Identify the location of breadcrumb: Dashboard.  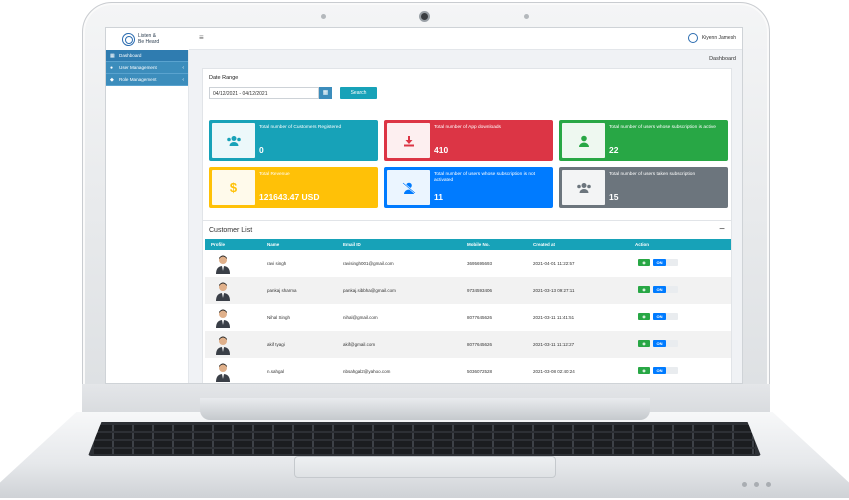
(722, 59).